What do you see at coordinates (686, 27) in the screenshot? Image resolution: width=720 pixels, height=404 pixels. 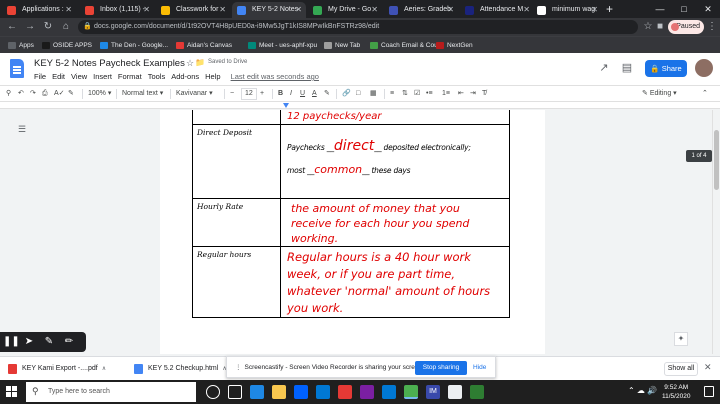 I see `profile-paused-button: Paused` at bounding box center [686, 27].